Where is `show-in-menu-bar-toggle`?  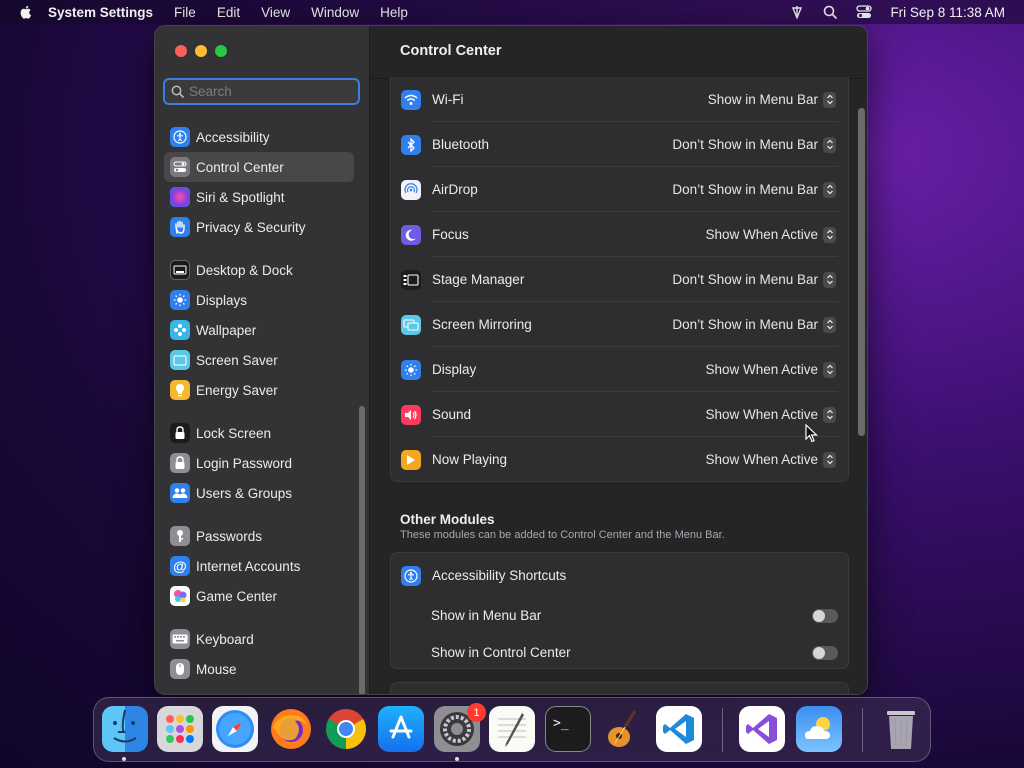
show-in-menu-bar-toggle is located at coordinates (825, 615).